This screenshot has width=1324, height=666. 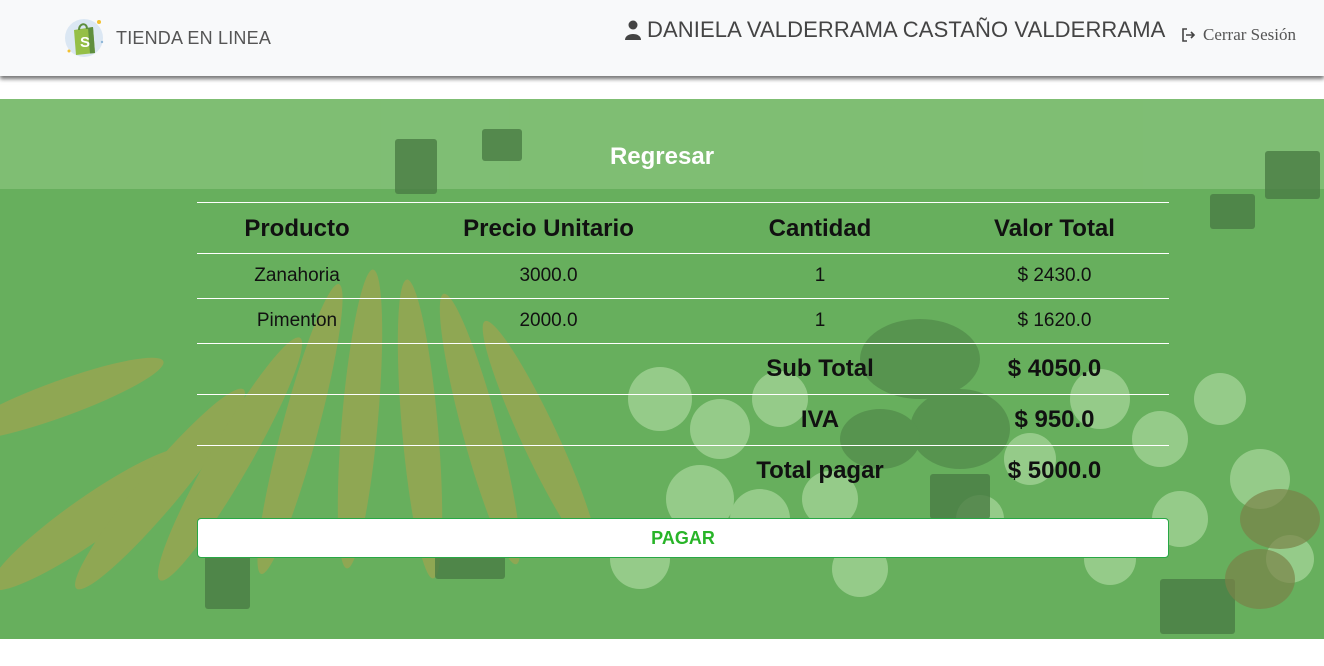 I want to click on table-row: Pimenton 2000.0 1 $ 1620.0, so click(x=683, y=321).